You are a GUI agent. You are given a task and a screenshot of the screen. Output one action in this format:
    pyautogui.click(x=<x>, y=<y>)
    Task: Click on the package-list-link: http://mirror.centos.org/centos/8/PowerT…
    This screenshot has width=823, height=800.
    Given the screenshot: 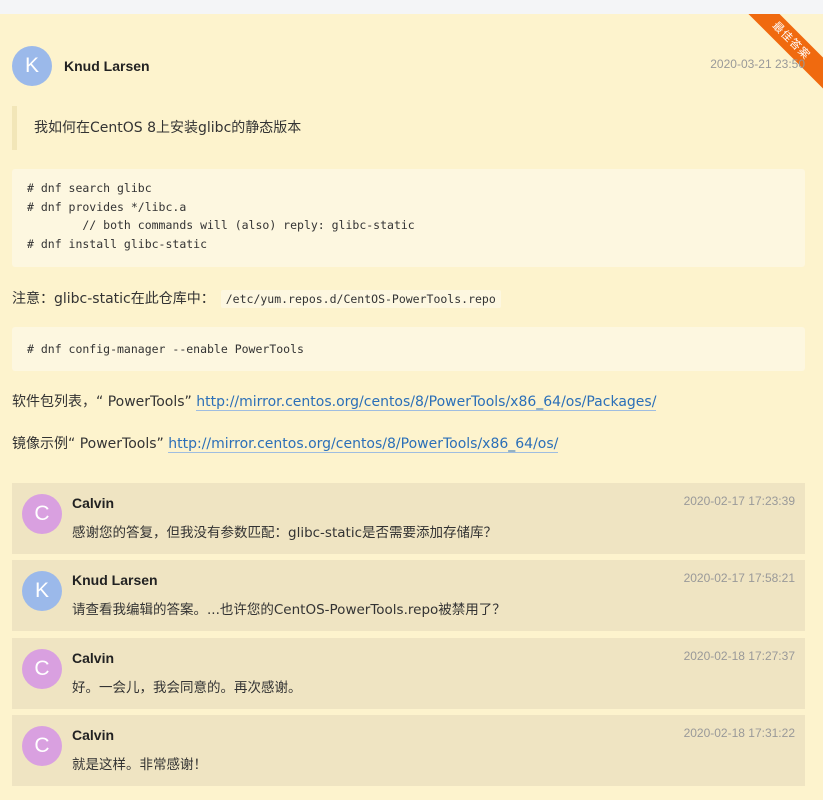 What is the action you would take?
    pyautogui.click(x=426, y=402)
    